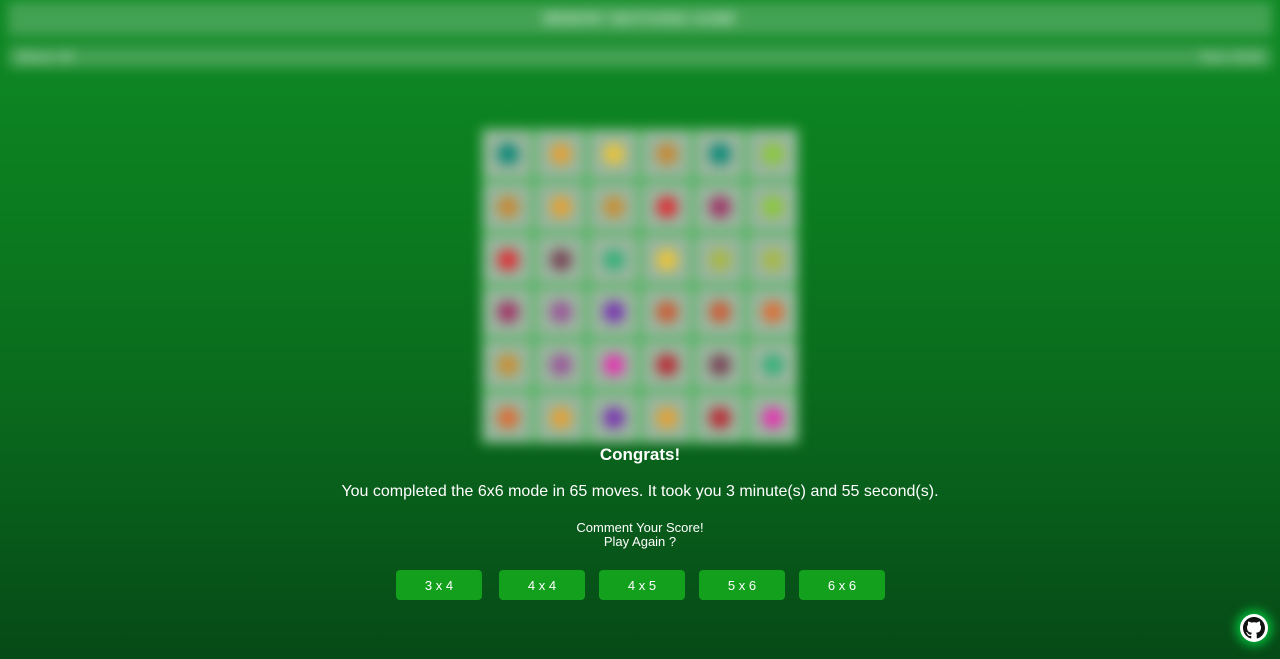  I want to click on github-link, so click(1254, 628).